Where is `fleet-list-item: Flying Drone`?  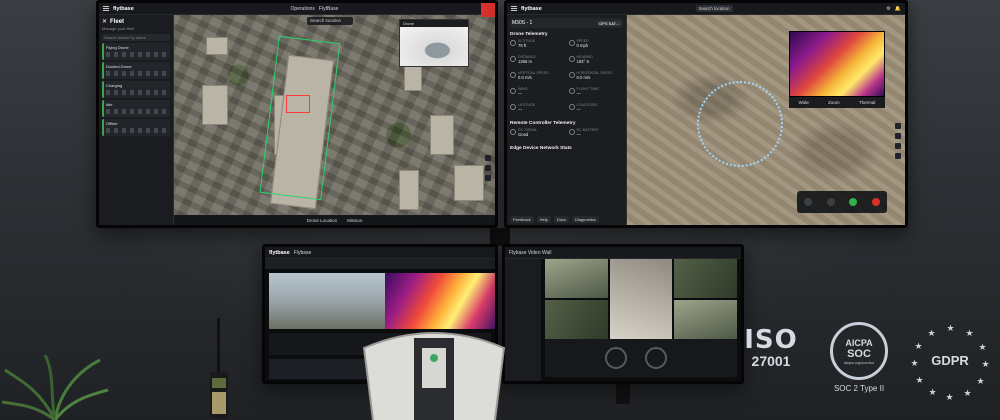 fleet-list-item: Flying Drone is located at coordinates (136, 51).